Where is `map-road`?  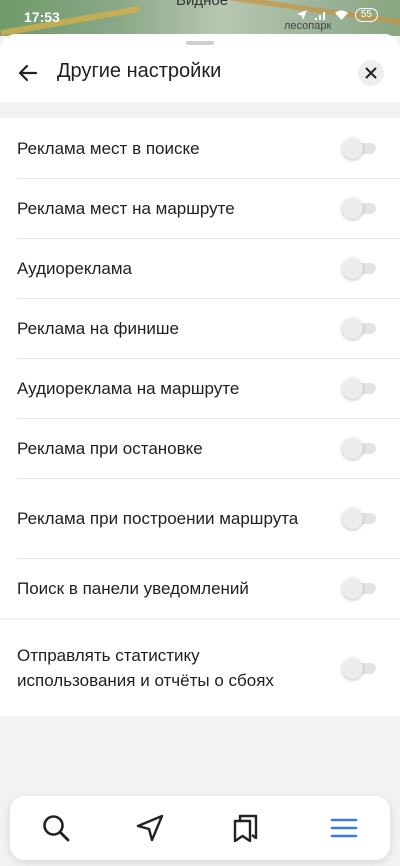
map-road is located at coordinates (70, 20).